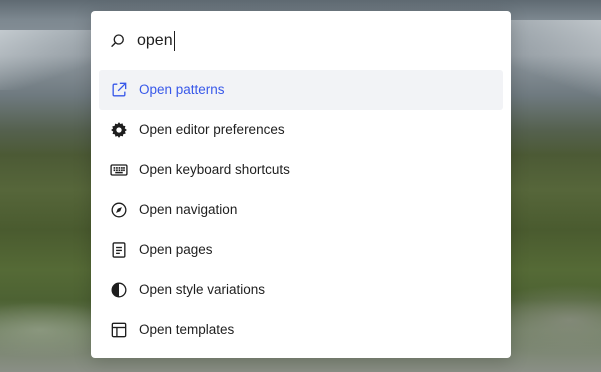 This screenshot has height=372, width=601. I want to click on external-link-icon, so click(119, 89).